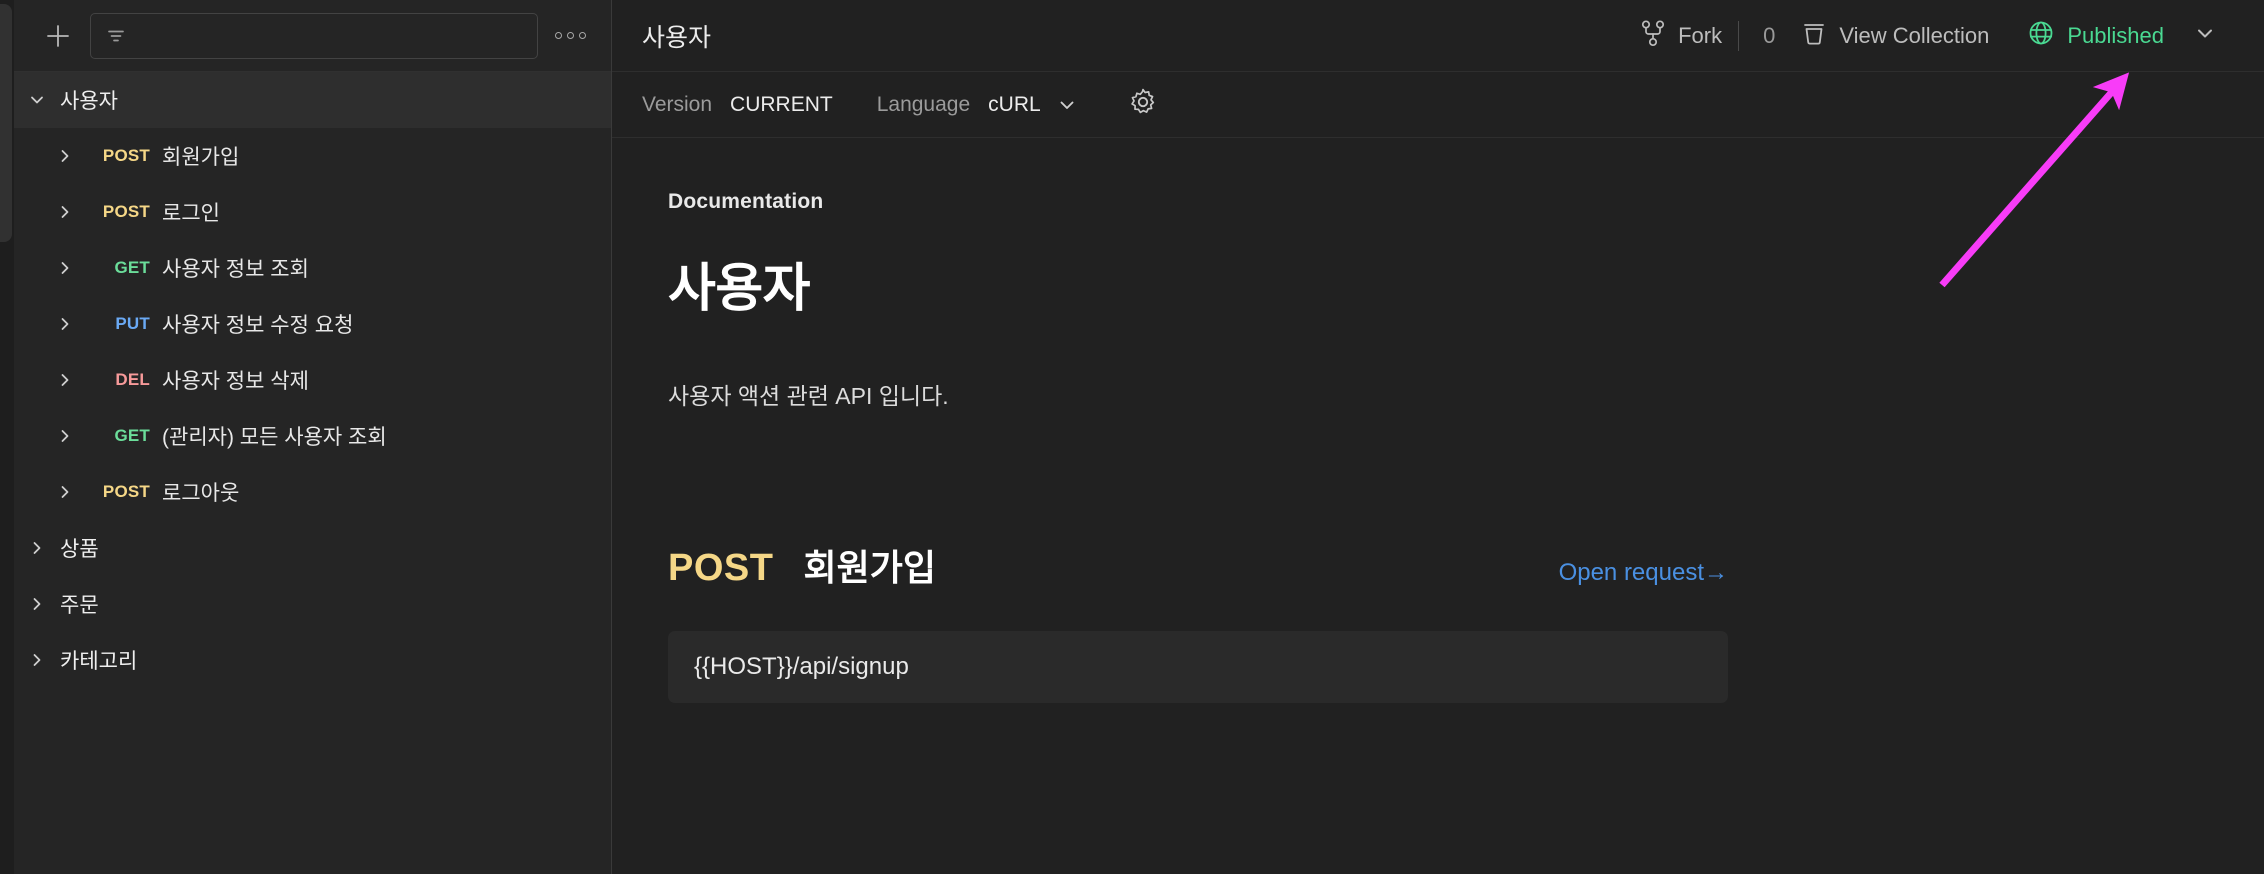  I want to click on page-title: 사용자, so click(677, 37).